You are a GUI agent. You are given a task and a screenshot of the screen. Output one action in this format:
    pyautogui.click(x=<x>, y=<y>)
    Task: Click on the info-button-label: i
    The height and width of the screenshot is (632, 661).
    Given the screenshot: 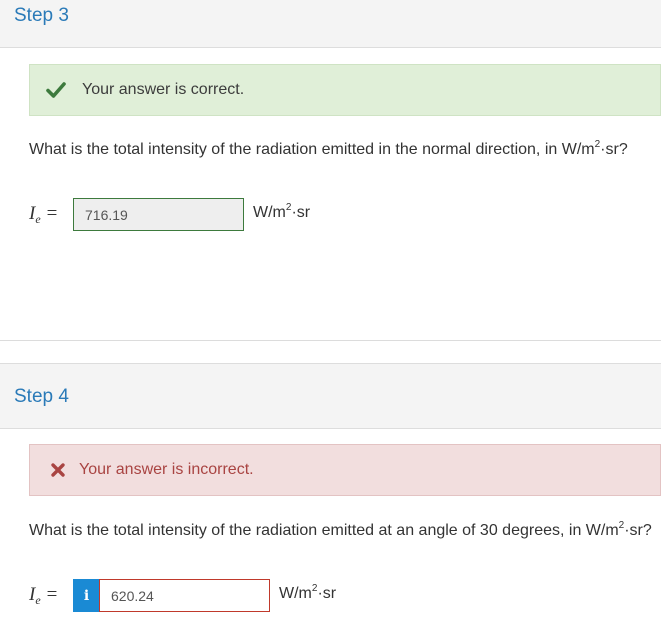 What is the action you would take?
    pyautogui.click(x=86, y=595)
    